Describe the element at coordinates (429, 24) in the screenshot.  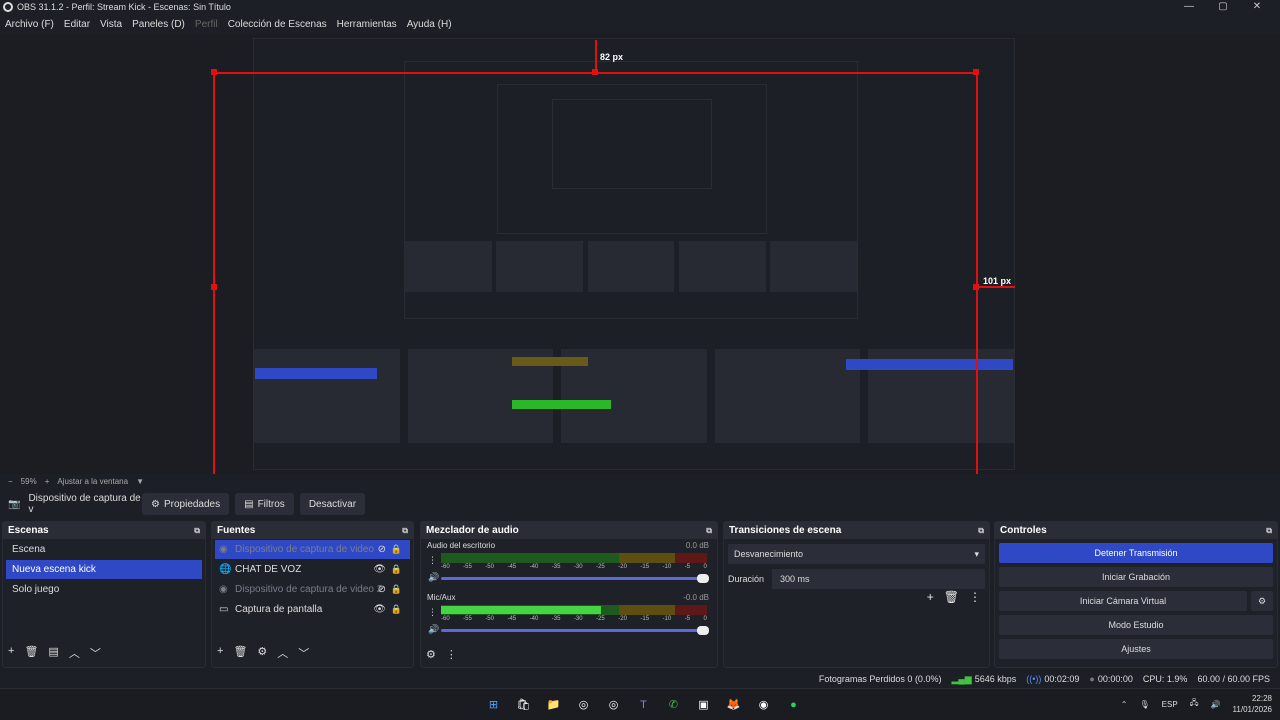
I see `menu-ayuda: Ayuda (H)` at that location.